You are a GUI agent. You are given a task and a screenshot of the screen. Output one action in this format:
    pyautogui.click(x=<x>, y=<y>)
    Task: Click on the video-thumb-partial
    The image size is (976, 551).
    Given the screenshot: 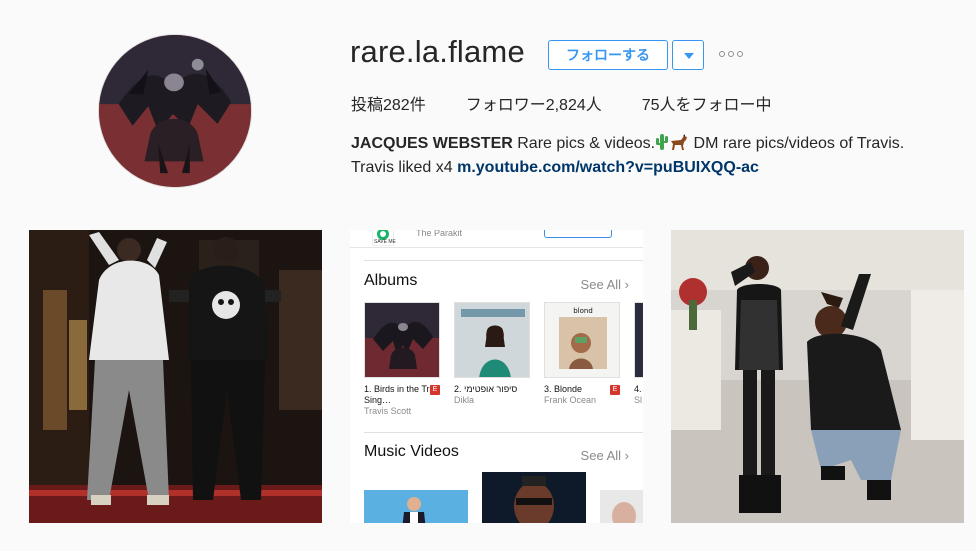 What is the action you would take?
    pyautogui.click(x=621, y=506)
    